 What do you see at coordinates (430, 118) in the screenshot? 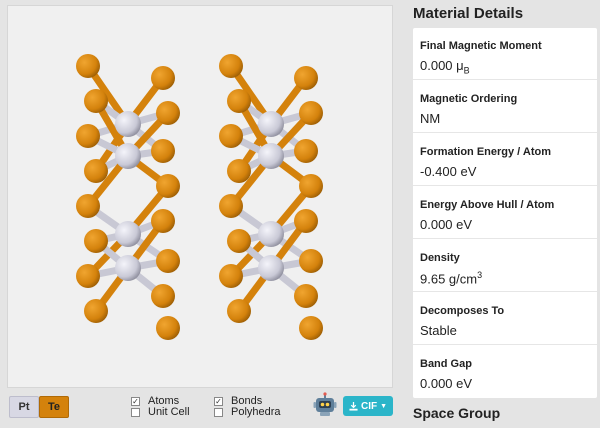
I see `detail-value: NM` at bounding box center [430, 118].